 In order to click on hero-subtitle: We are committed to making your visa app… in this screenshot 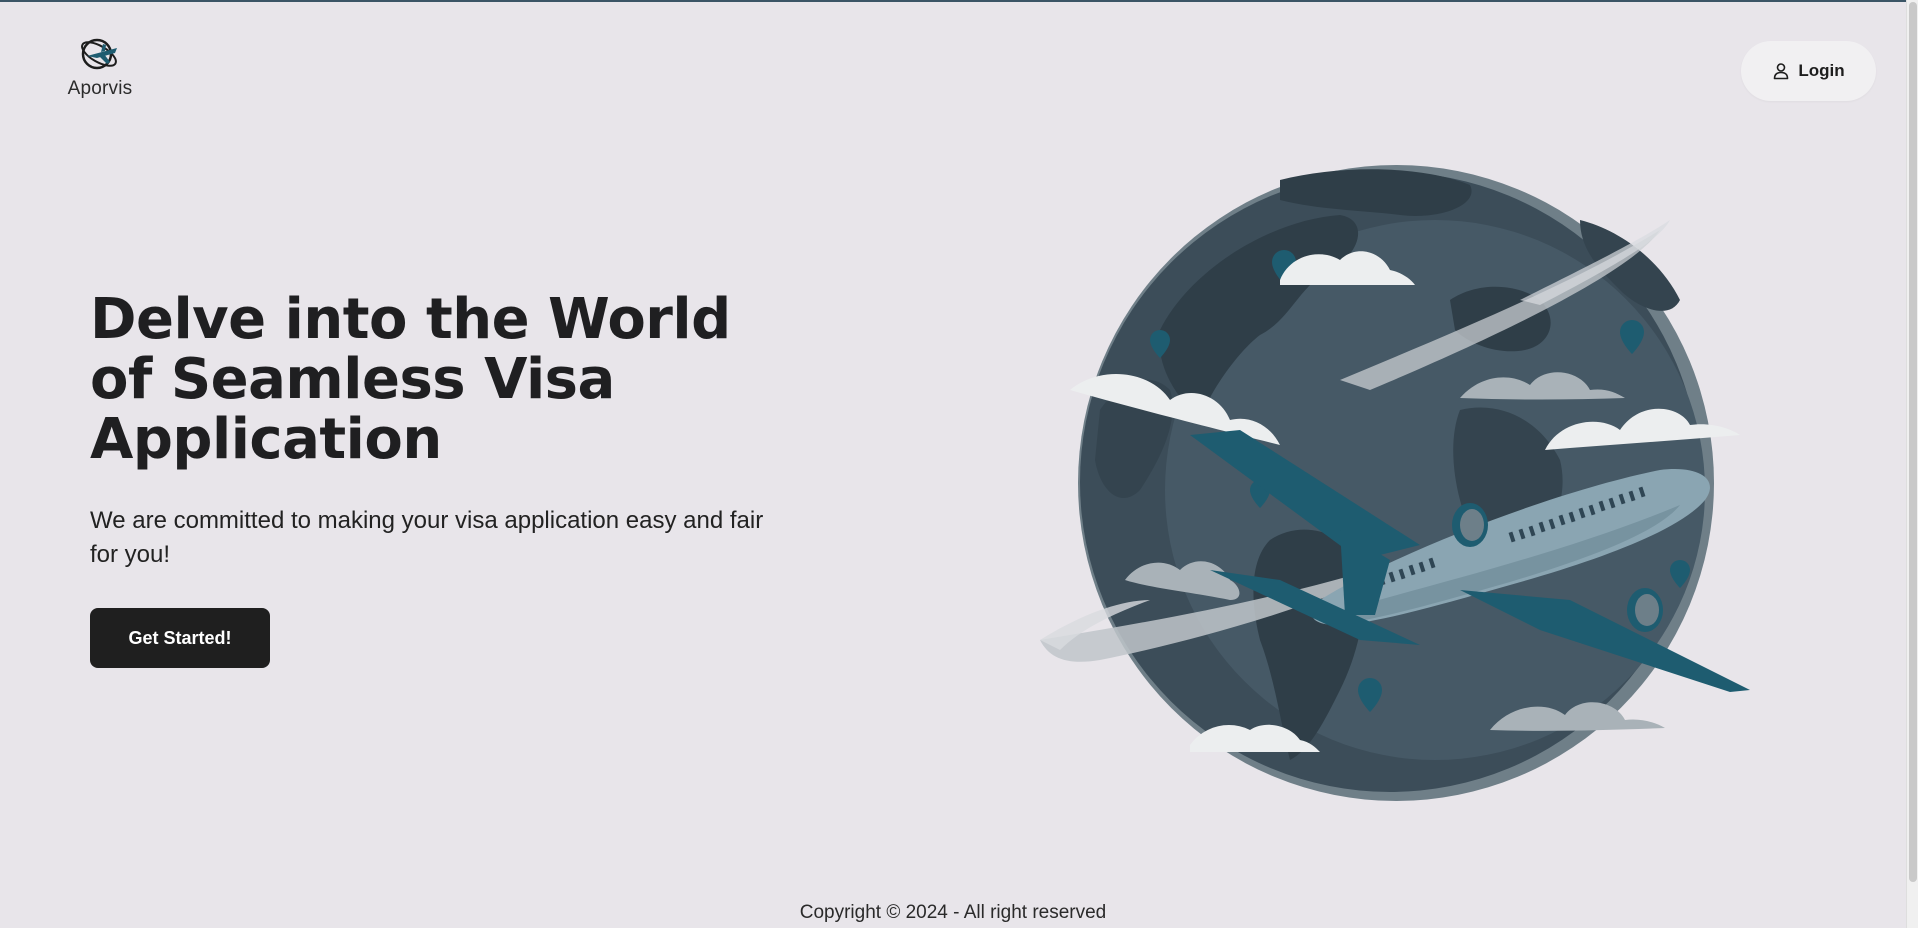, I will do `click(427, 537)`.